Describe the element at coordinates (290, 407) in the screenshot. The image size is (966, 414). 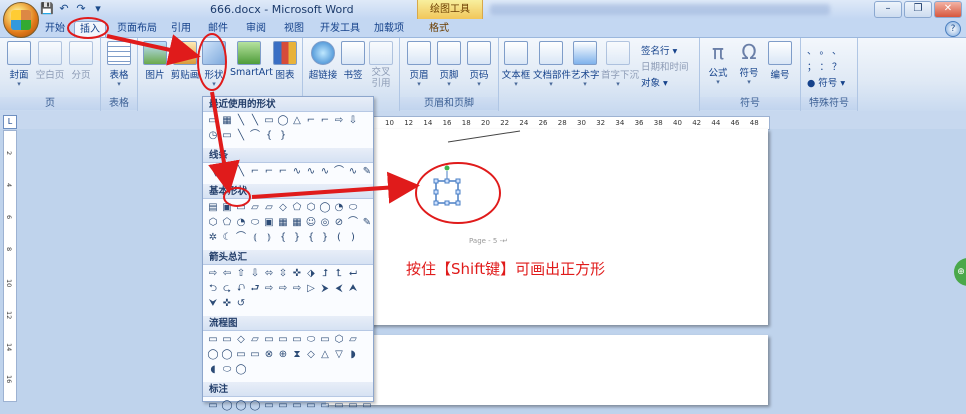
I see `shapes-row: ▭ ◯ ◯ ◯ ▭ ▭ ▭ ▭ ▭ ▭ ▭ ▭` at that location.